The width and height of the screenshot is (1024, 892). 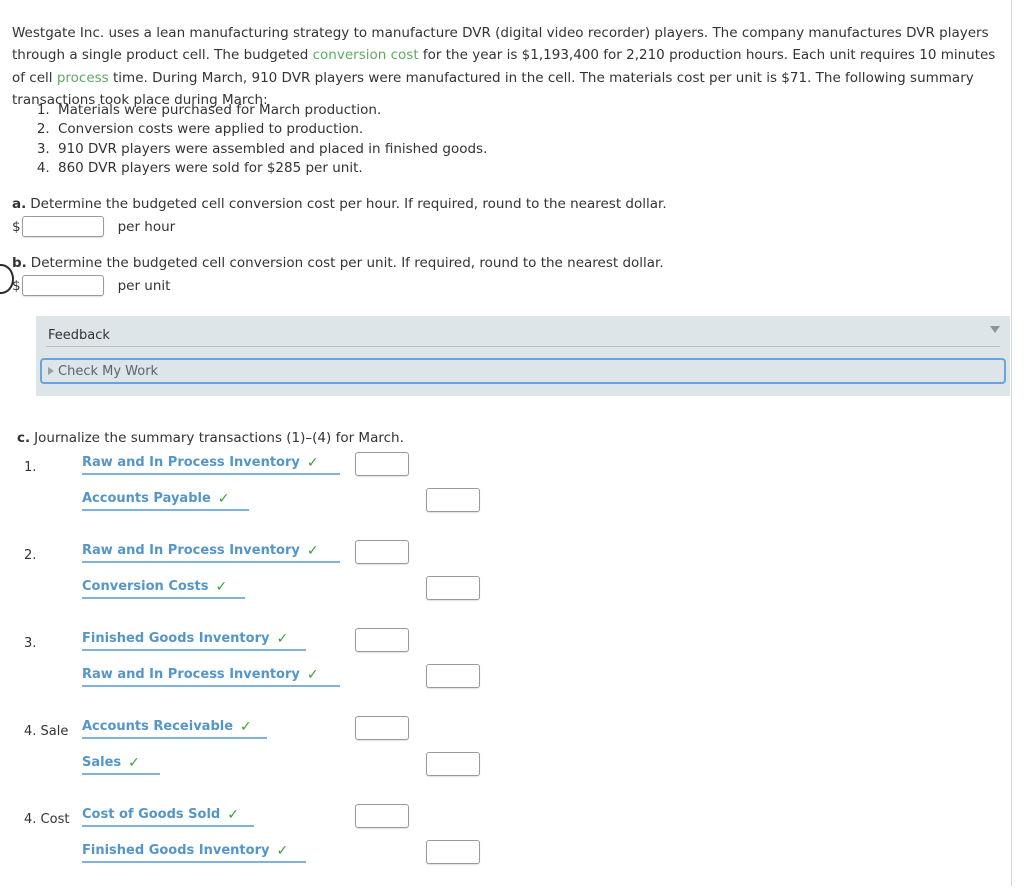 I want to click on part-b-answer-row: $ per unit, so click(x=91, y=285).